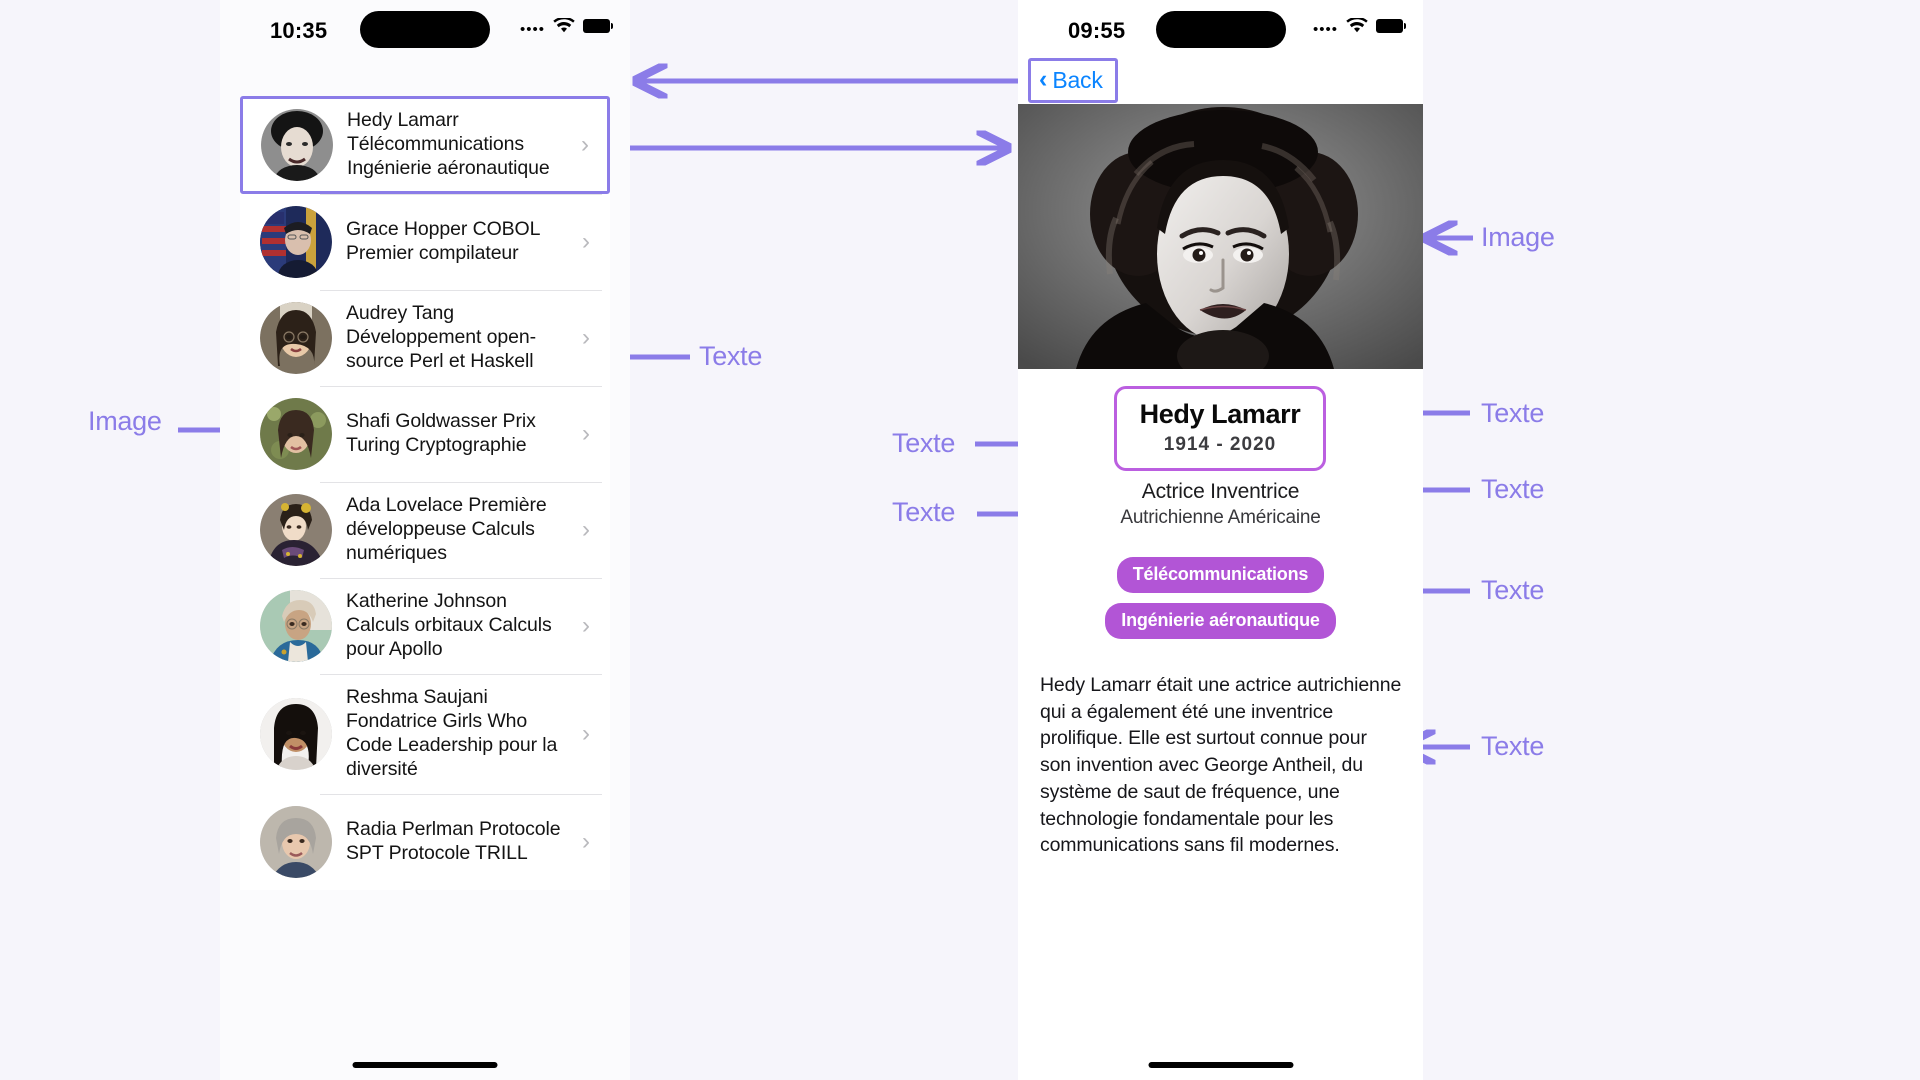  Describe the element at coordinates (1097, 30) in the screenshot. I see `status-bar-time: 09:55` at that location.